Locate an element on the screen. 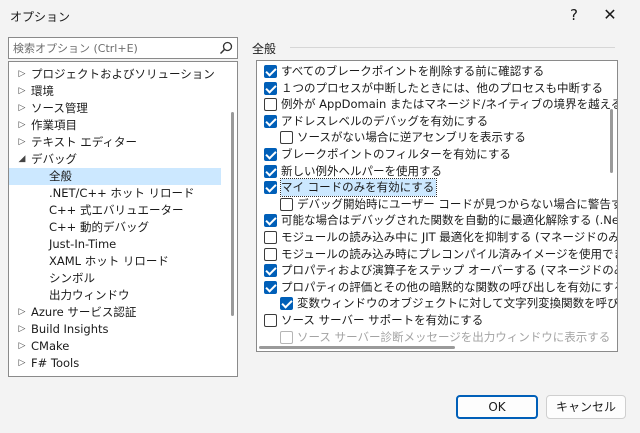 This screenshot has width=640, height=433. option-label: プロパティおよび演算子をステップ オーバーする (マネージドのみ) is located at coordinates (449, 270).